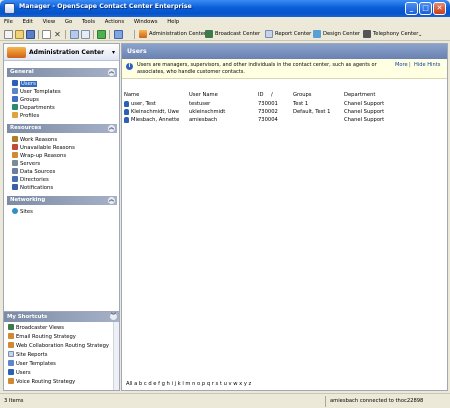  Describe the element at coordinates (34, 139) in the screenshot. I see `sidebar-item-work-reasons: Work Reasons` at that location.